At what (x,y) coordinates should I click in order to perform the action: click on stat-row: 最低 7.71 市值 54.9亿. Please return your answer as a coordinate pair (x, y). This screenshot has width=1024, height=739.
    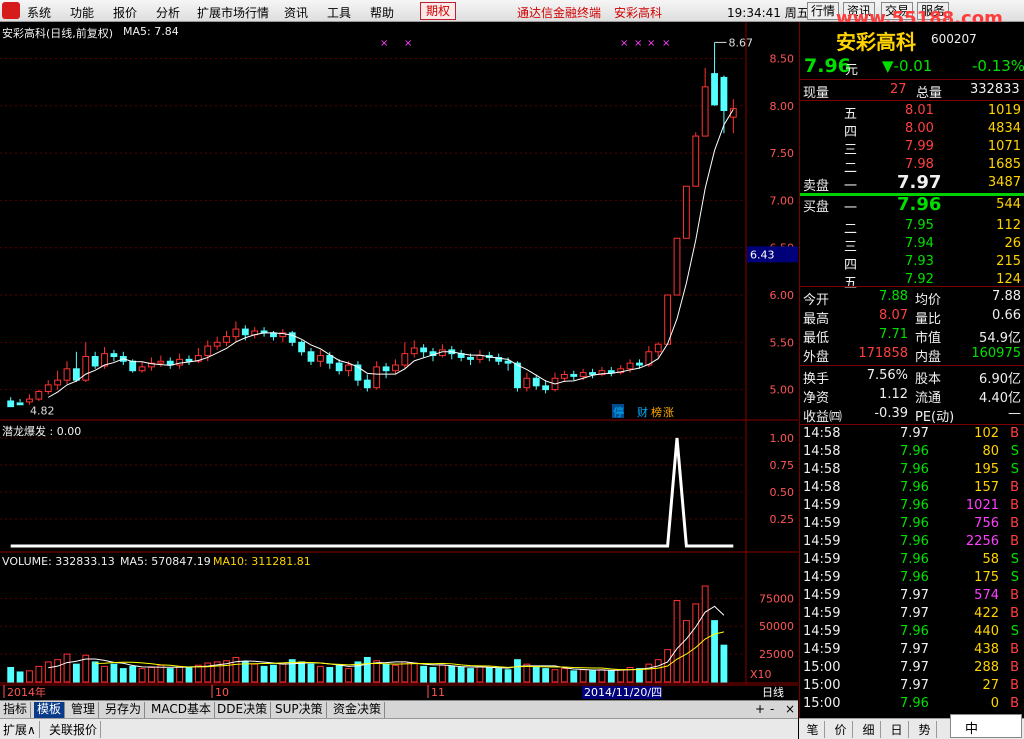
    Looking at the image, I should click on (912, 336).